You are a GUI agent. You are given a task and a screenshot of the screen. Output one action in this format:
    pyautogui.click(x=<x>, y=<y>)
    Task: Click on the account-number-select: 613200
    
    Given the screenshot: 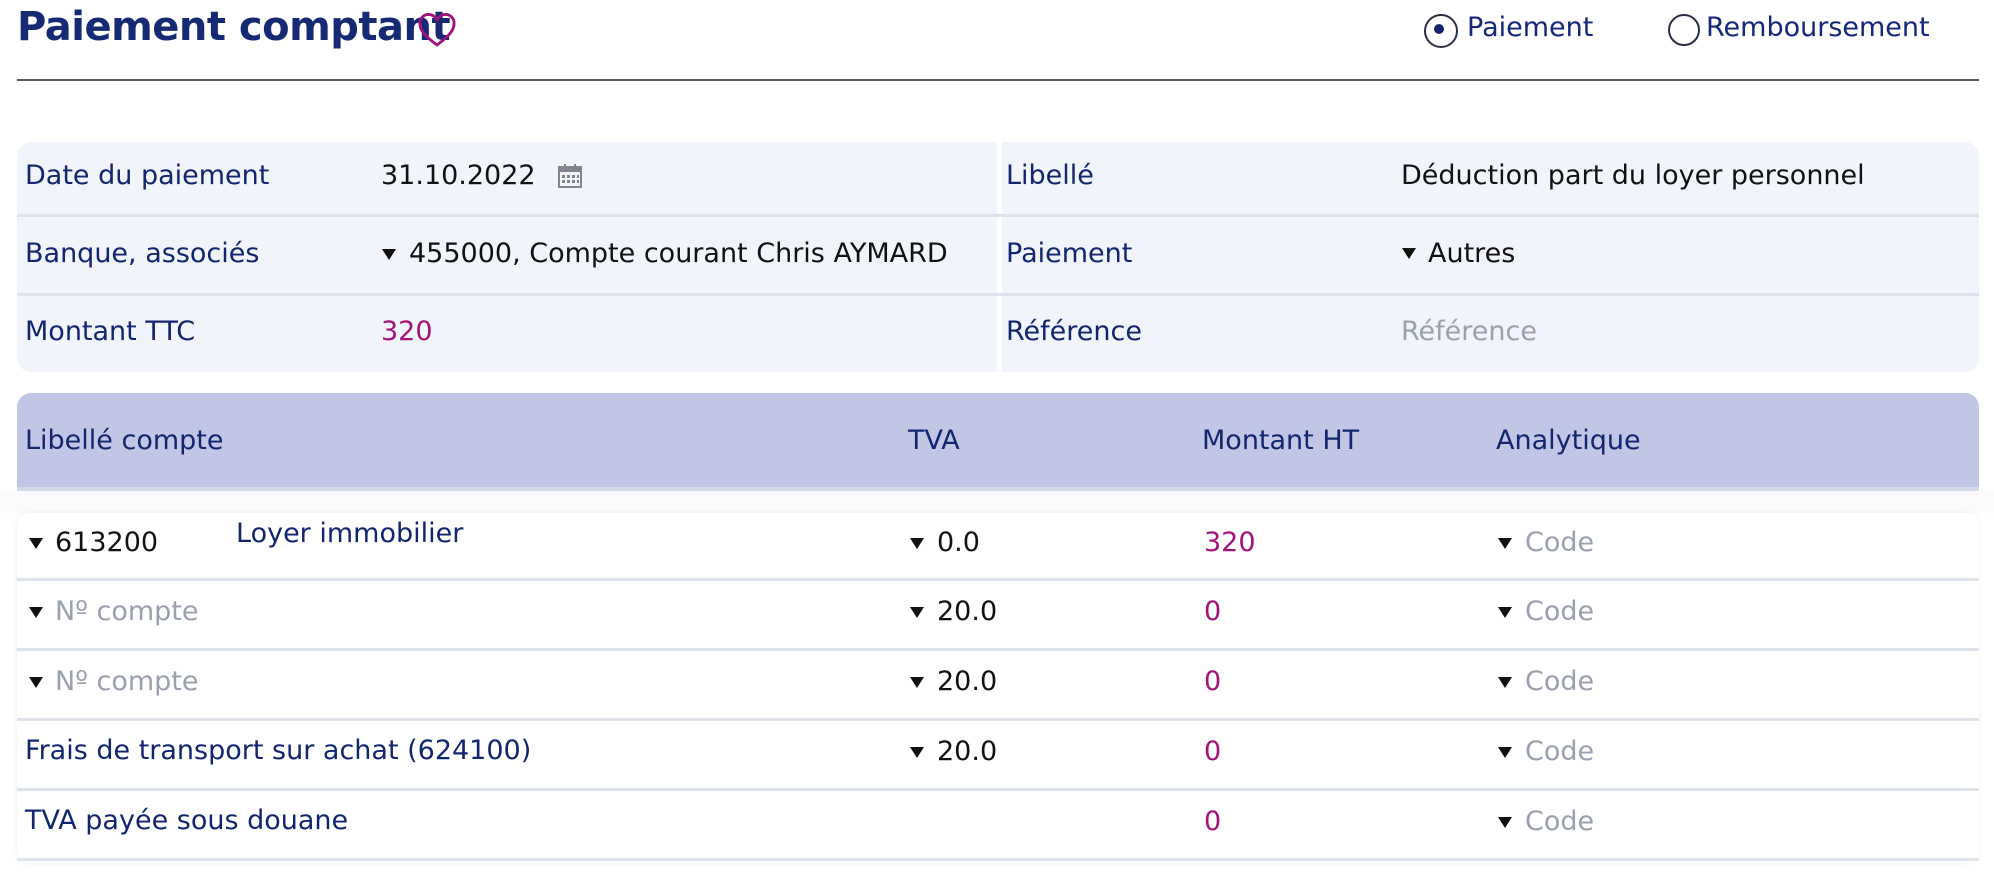 What is the action you would take?
    pyautogui.click(x=106, y=542)
    